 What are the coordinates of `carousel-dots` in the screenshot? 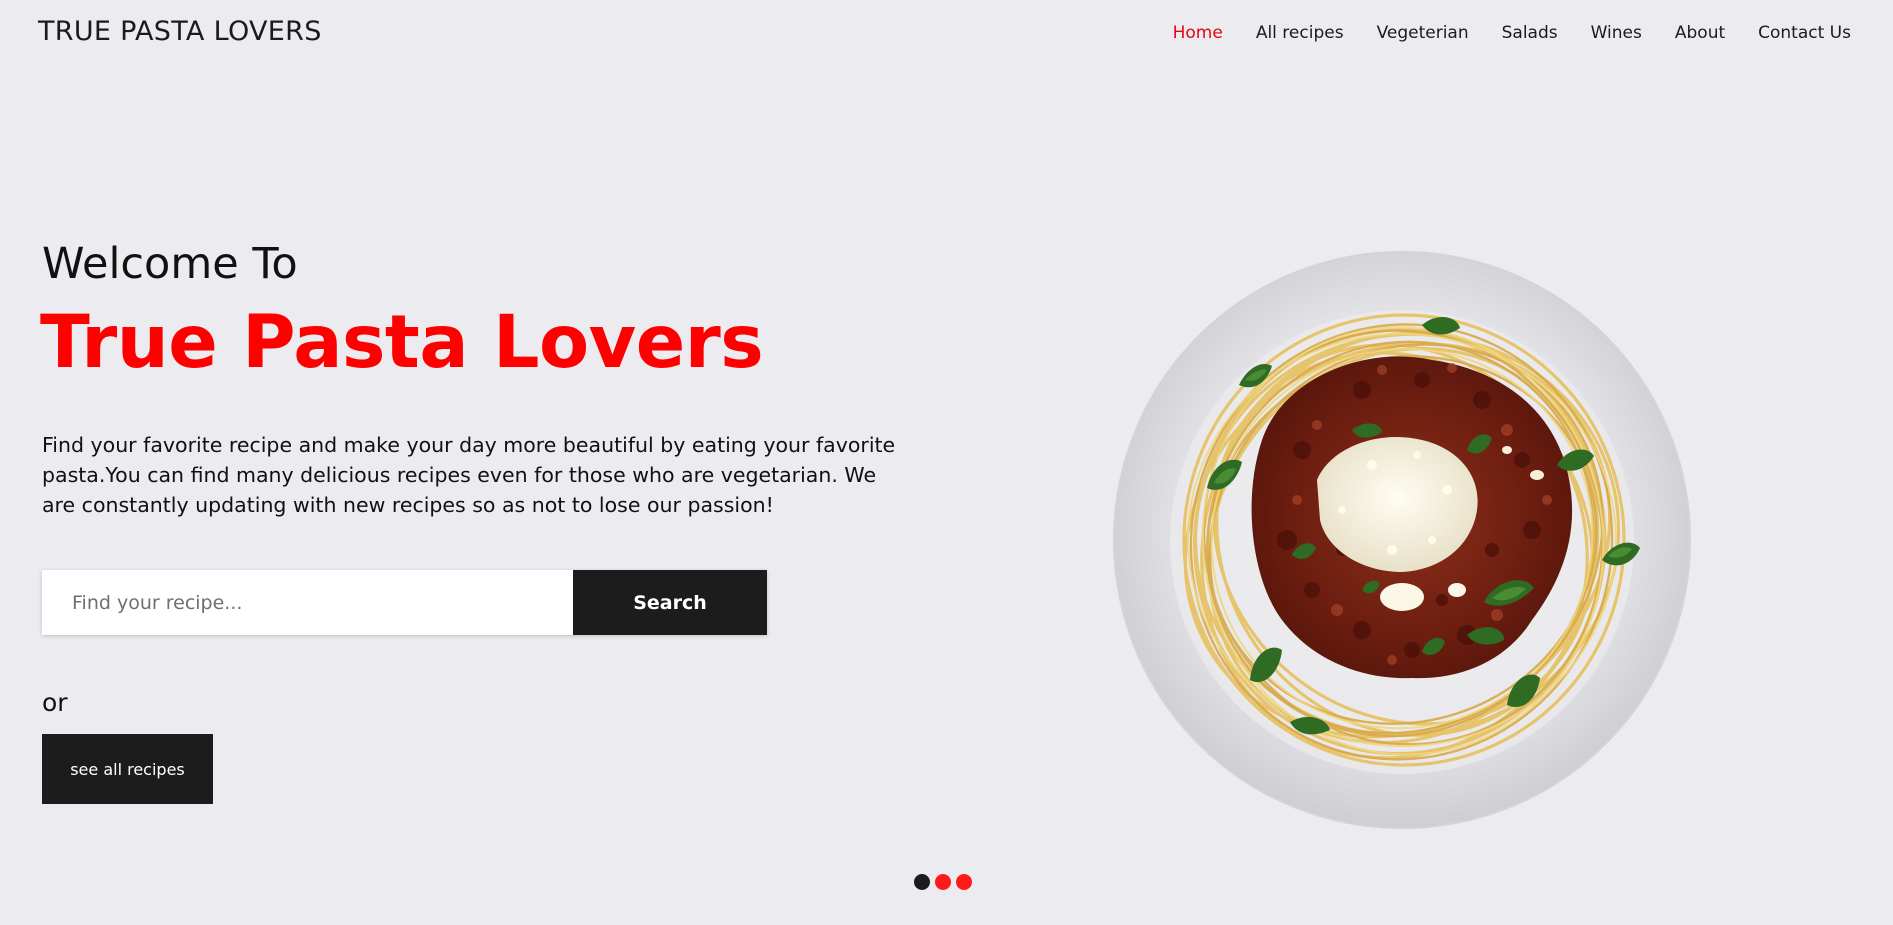 It's located at (943, 882).